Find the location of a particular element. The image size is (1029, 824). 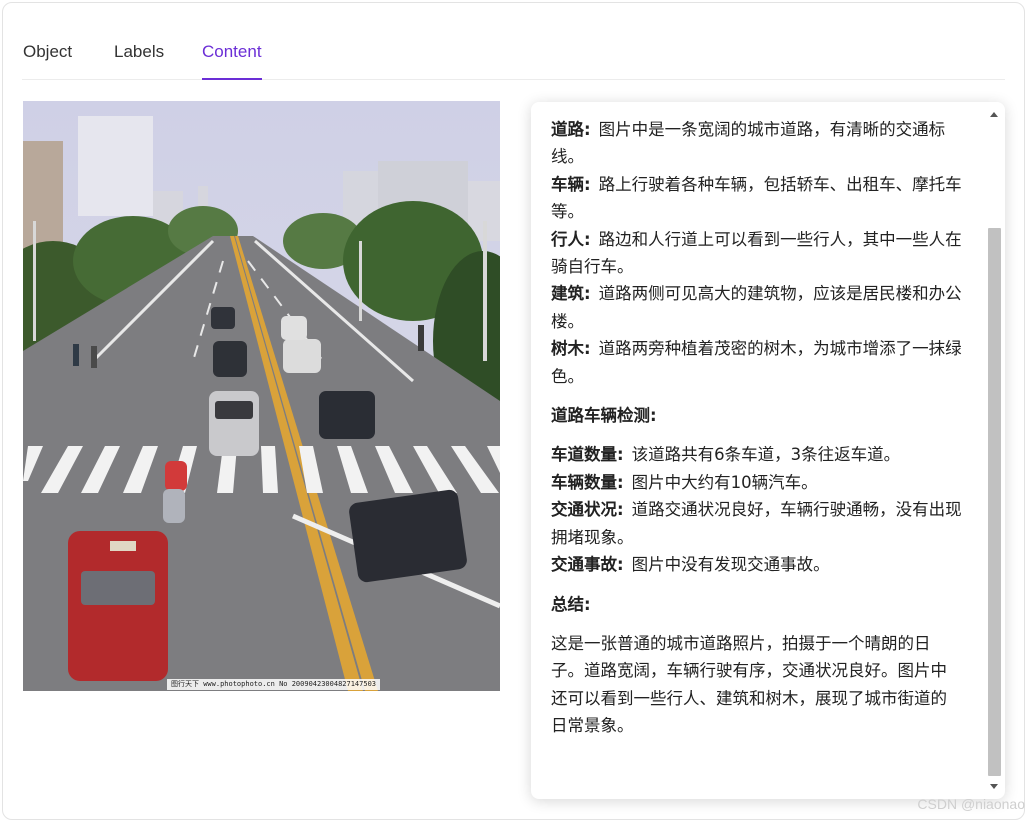

scroll-down-arrow-icon is located at coordinates (994, 786).